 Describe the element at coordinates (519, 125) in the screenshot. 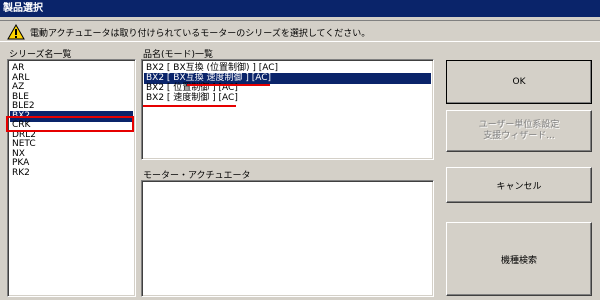

I see `unit-wizard-label-line1: ユーザー単位系設定` at that location.